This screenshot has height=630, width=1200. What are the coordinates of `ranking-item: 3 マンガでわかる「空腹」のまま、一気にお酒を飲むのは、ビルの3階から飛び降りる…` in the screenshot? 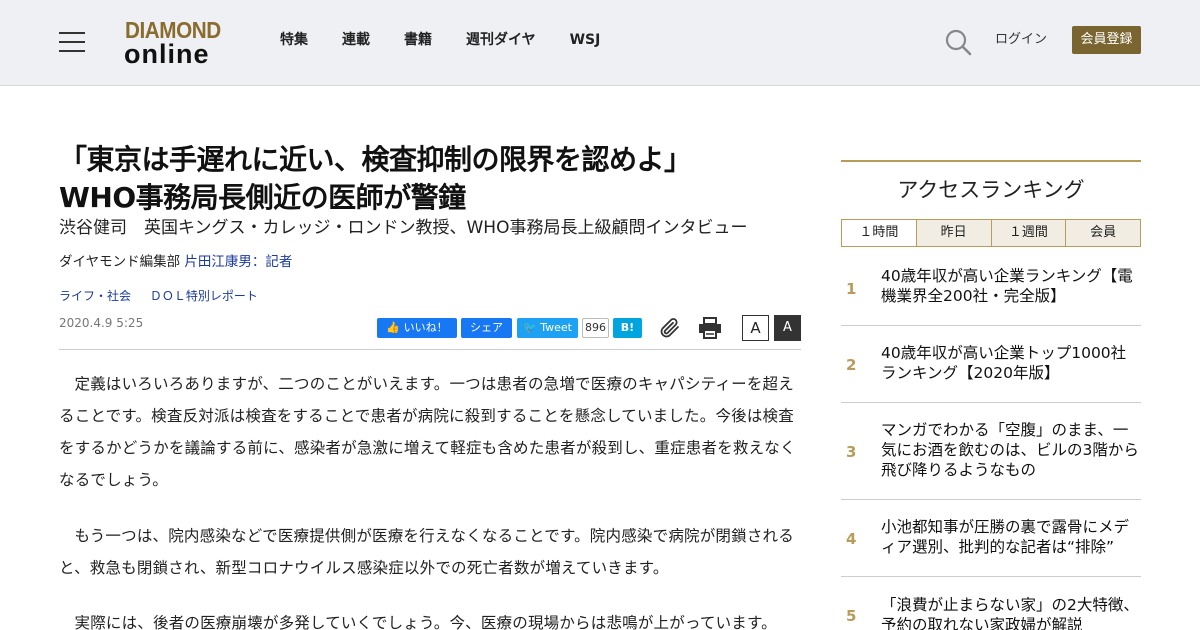 It's located at (991, 451).